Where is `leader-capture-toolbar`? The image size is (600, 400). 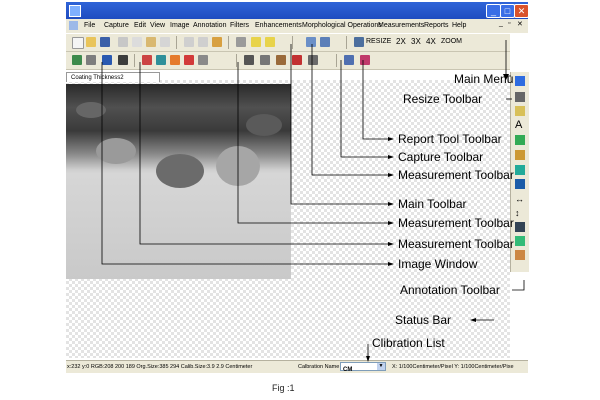 leader-capture-toolbar is located at coordinates (366, 109).